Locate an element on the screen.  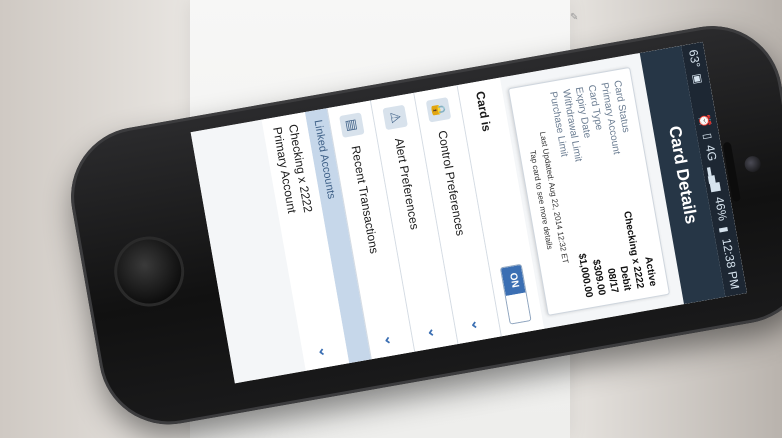
image-icon: ▣ is located at coordinates (697, 78).